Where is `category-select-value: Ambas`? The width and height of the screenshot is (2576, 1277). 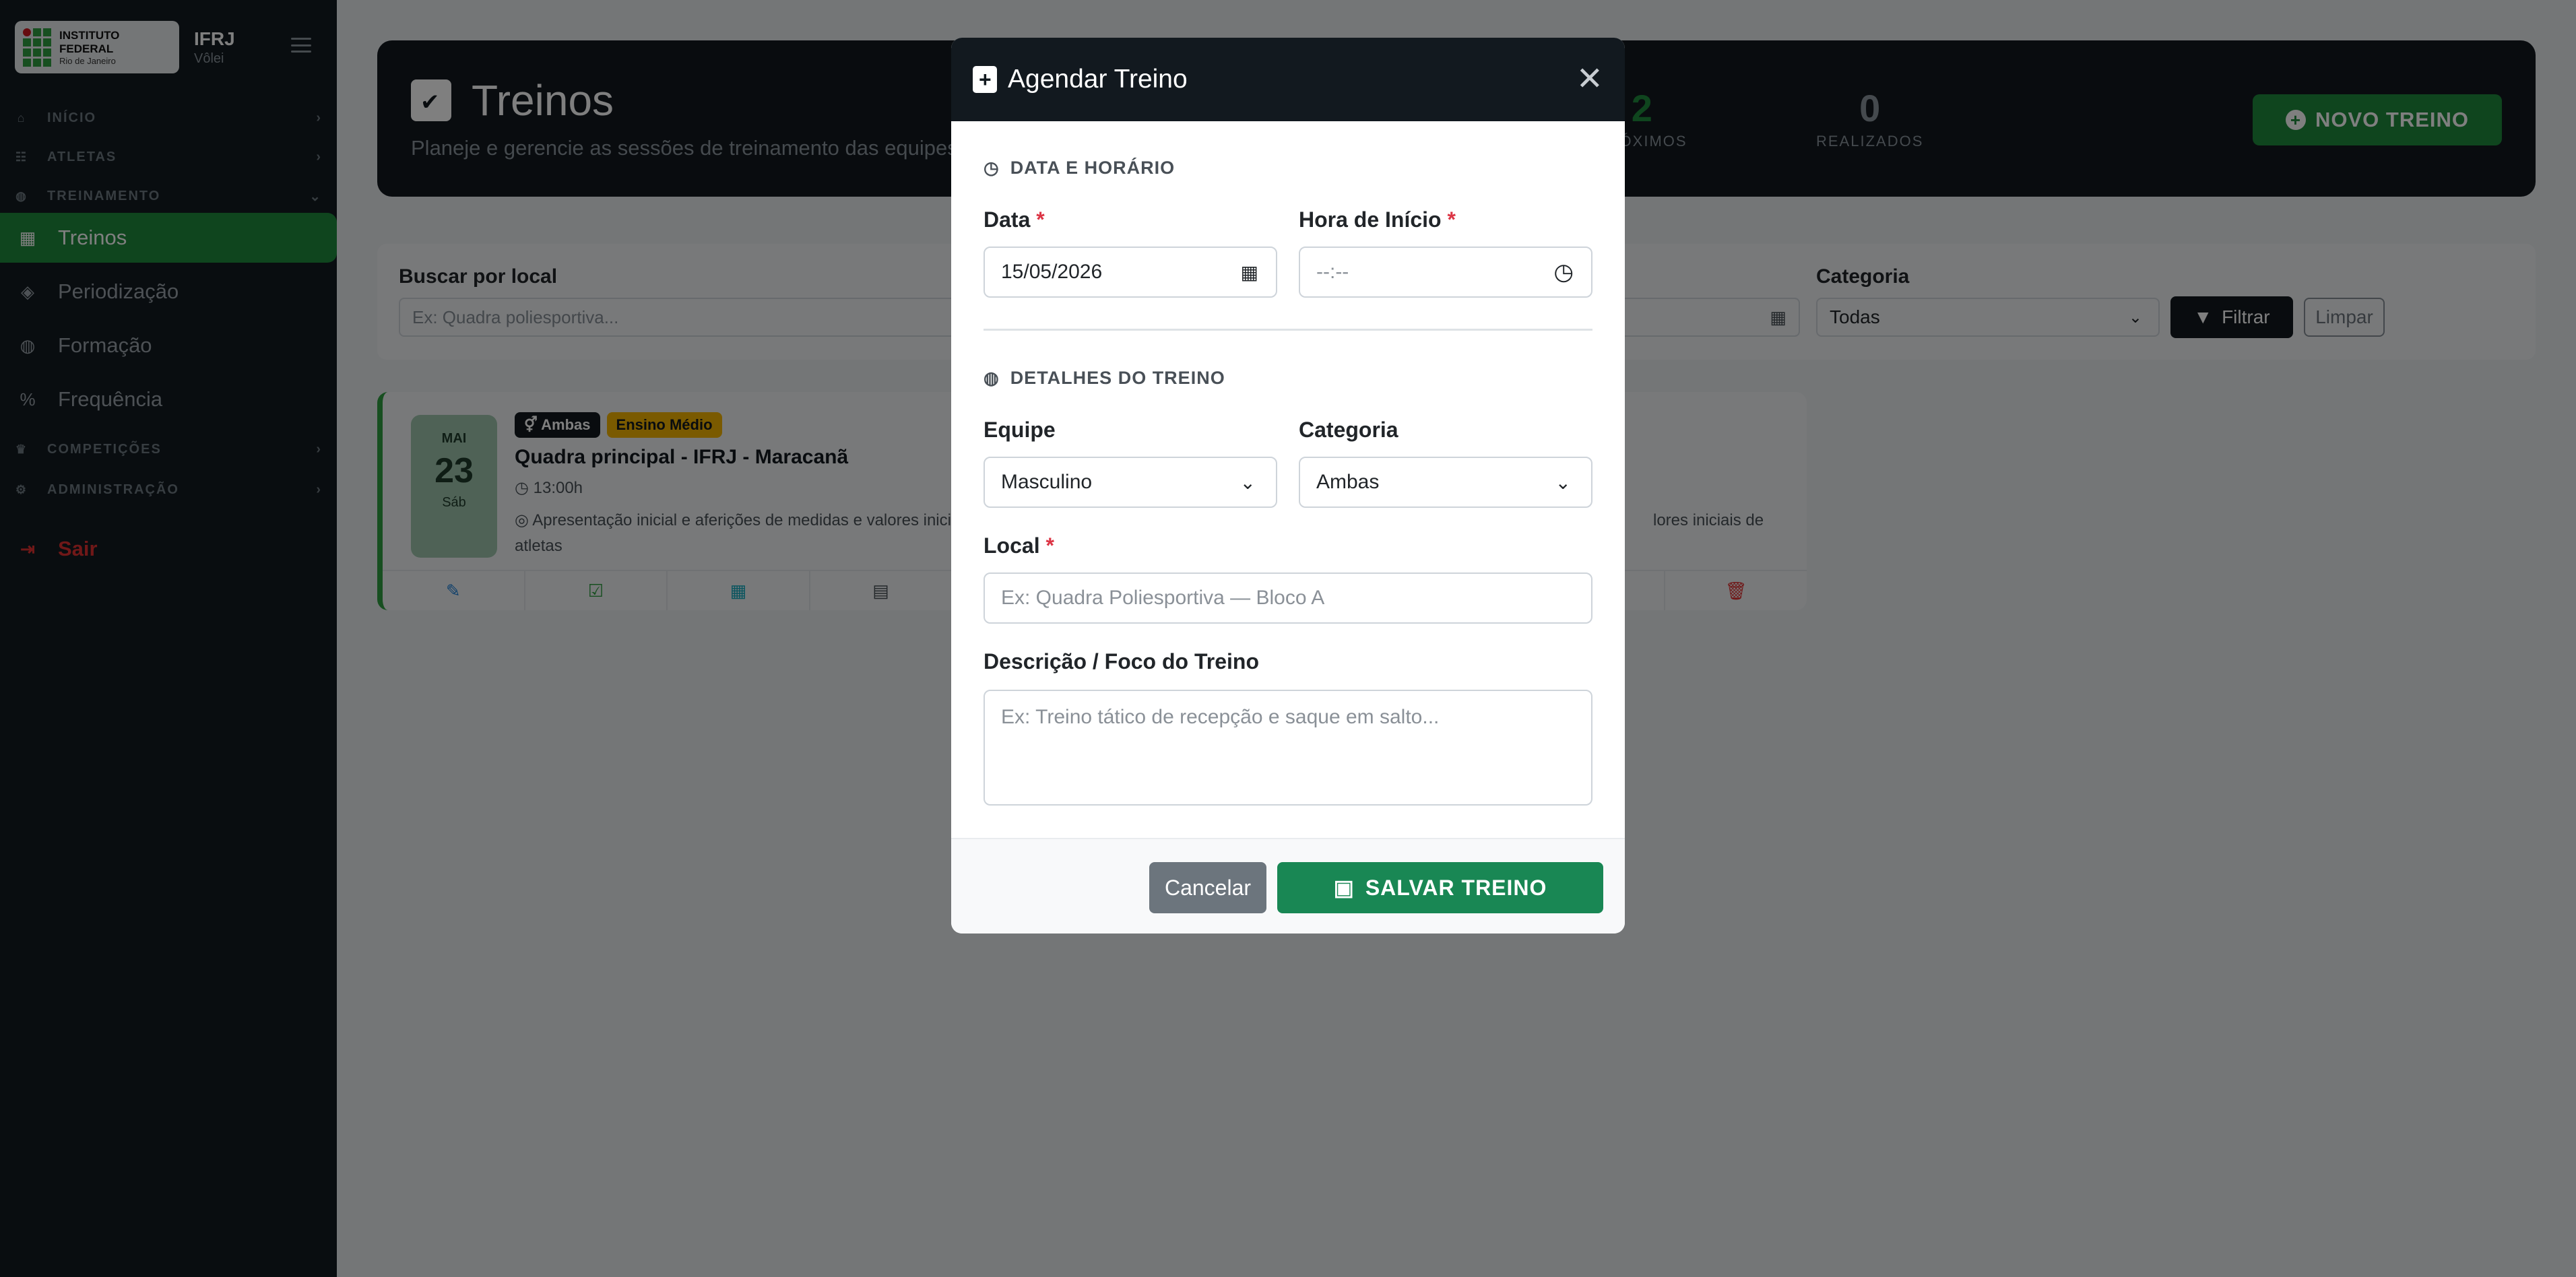
category-select-value: Ambas is located at coordinates (1348, 482).